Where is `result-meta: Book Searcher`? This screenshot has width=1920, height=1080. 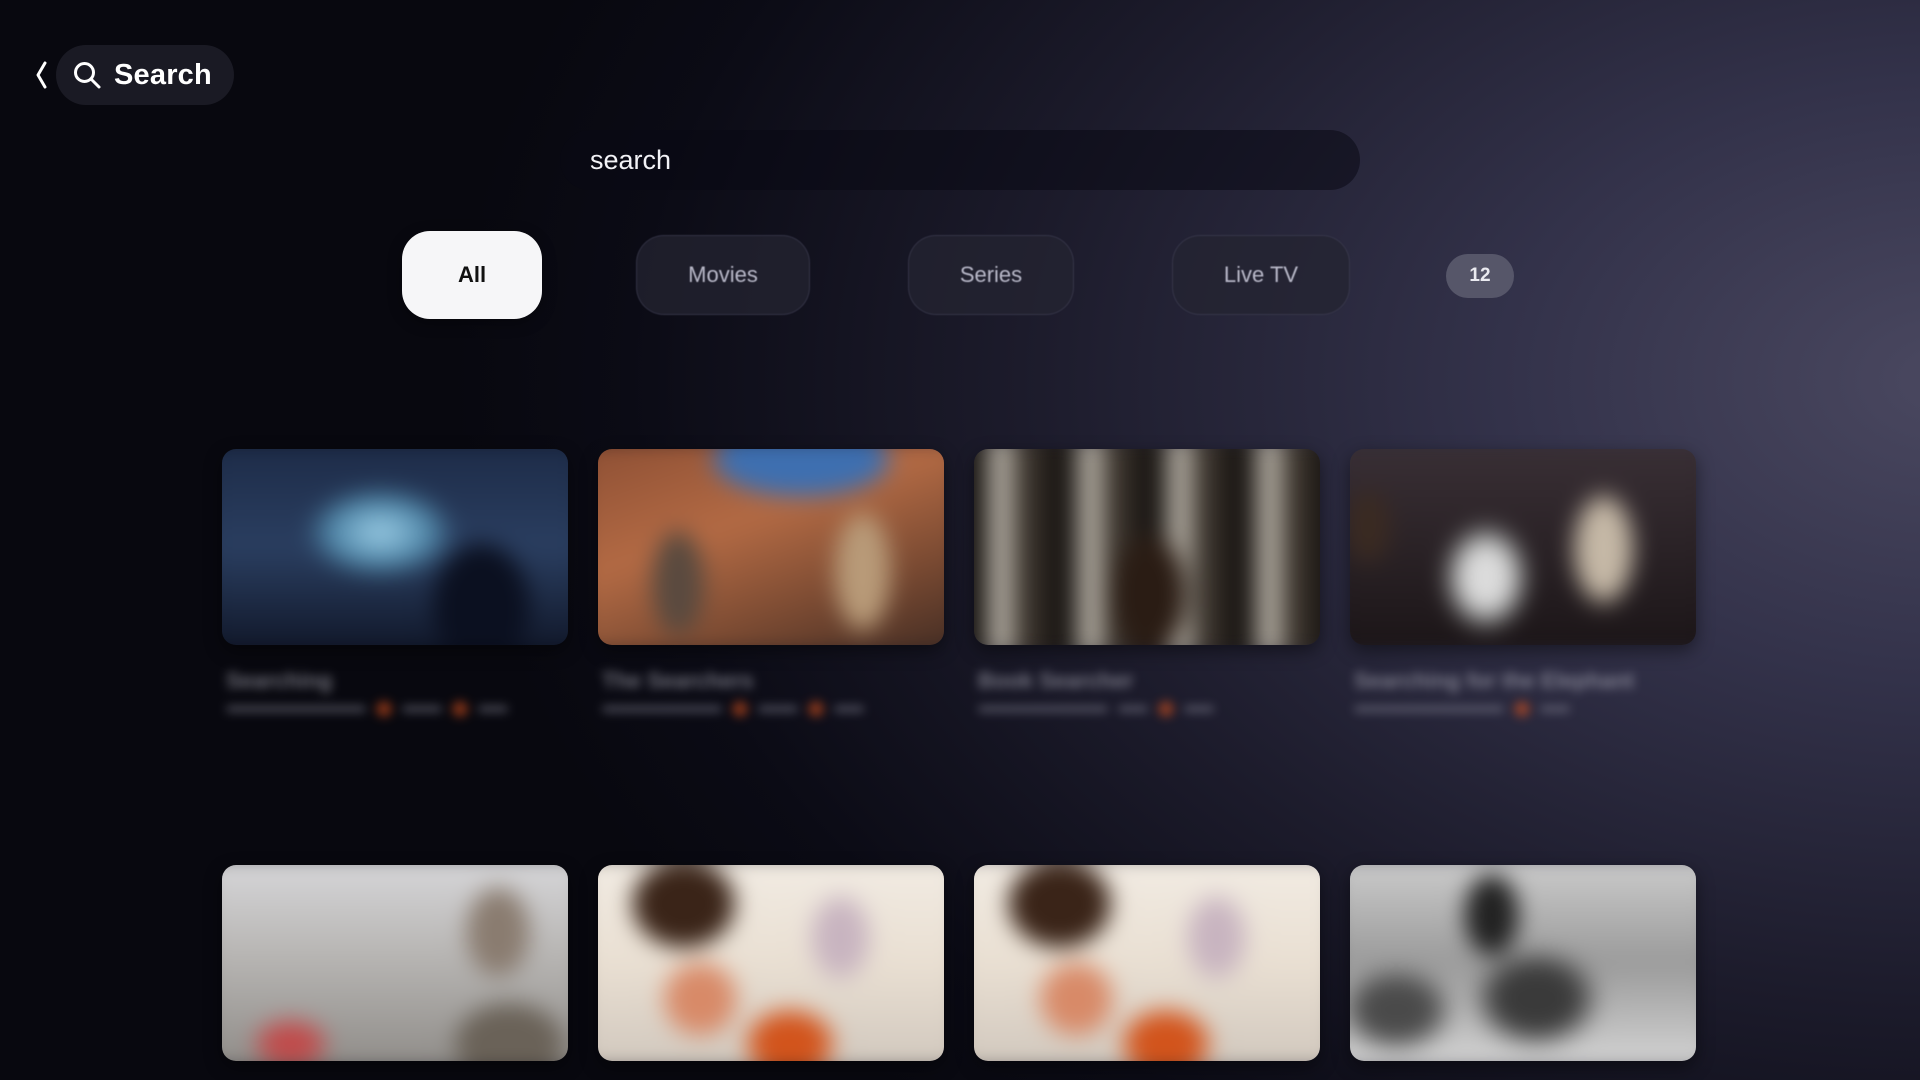
result-meta: Book Searcher is located at coordinates (1151, 692).